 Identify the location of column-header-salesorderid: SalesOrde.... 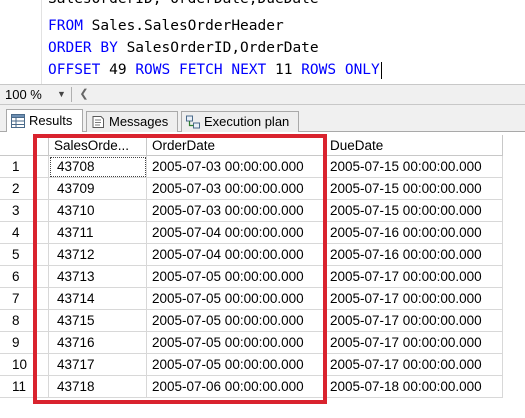
(98, 145).